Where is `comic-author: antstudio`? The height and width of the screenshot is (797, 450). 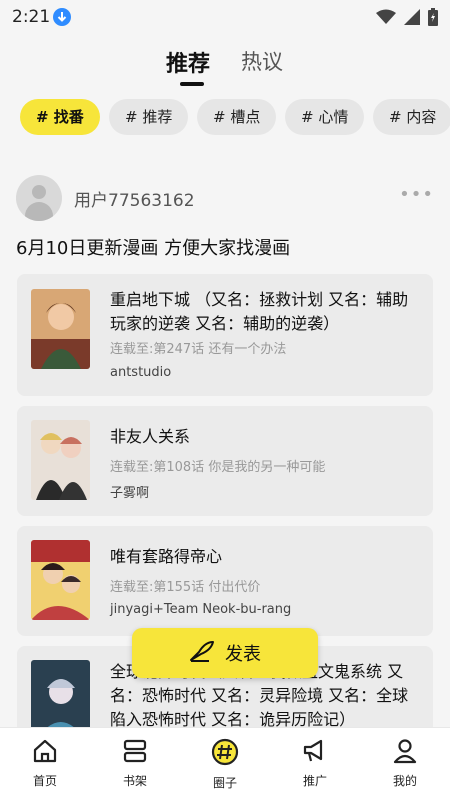
comic-author: antstudio is located at coordinates (141, 372).